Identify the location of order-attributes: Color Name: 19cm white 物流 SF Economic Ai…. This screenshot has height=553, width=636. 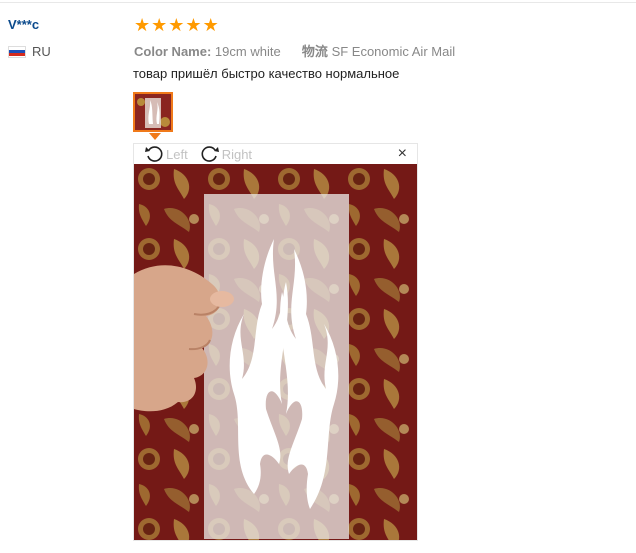
(294, 50).